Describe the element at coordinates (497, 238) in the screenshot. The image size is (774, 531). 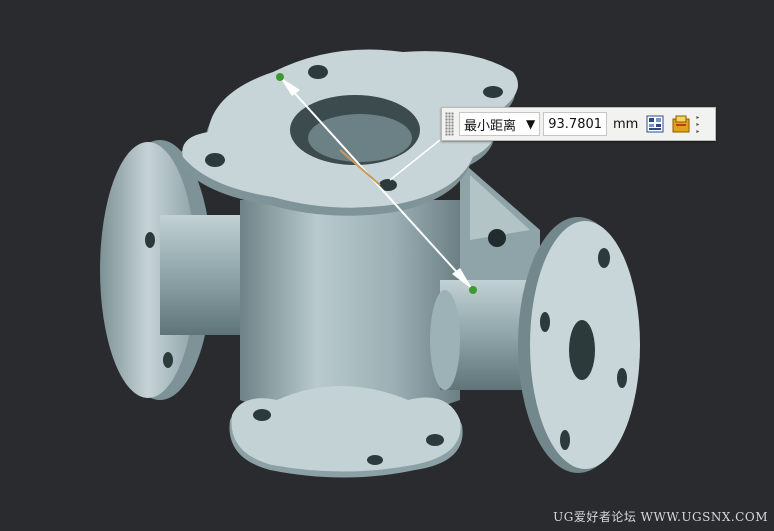
I see `rib-hole` at that location.